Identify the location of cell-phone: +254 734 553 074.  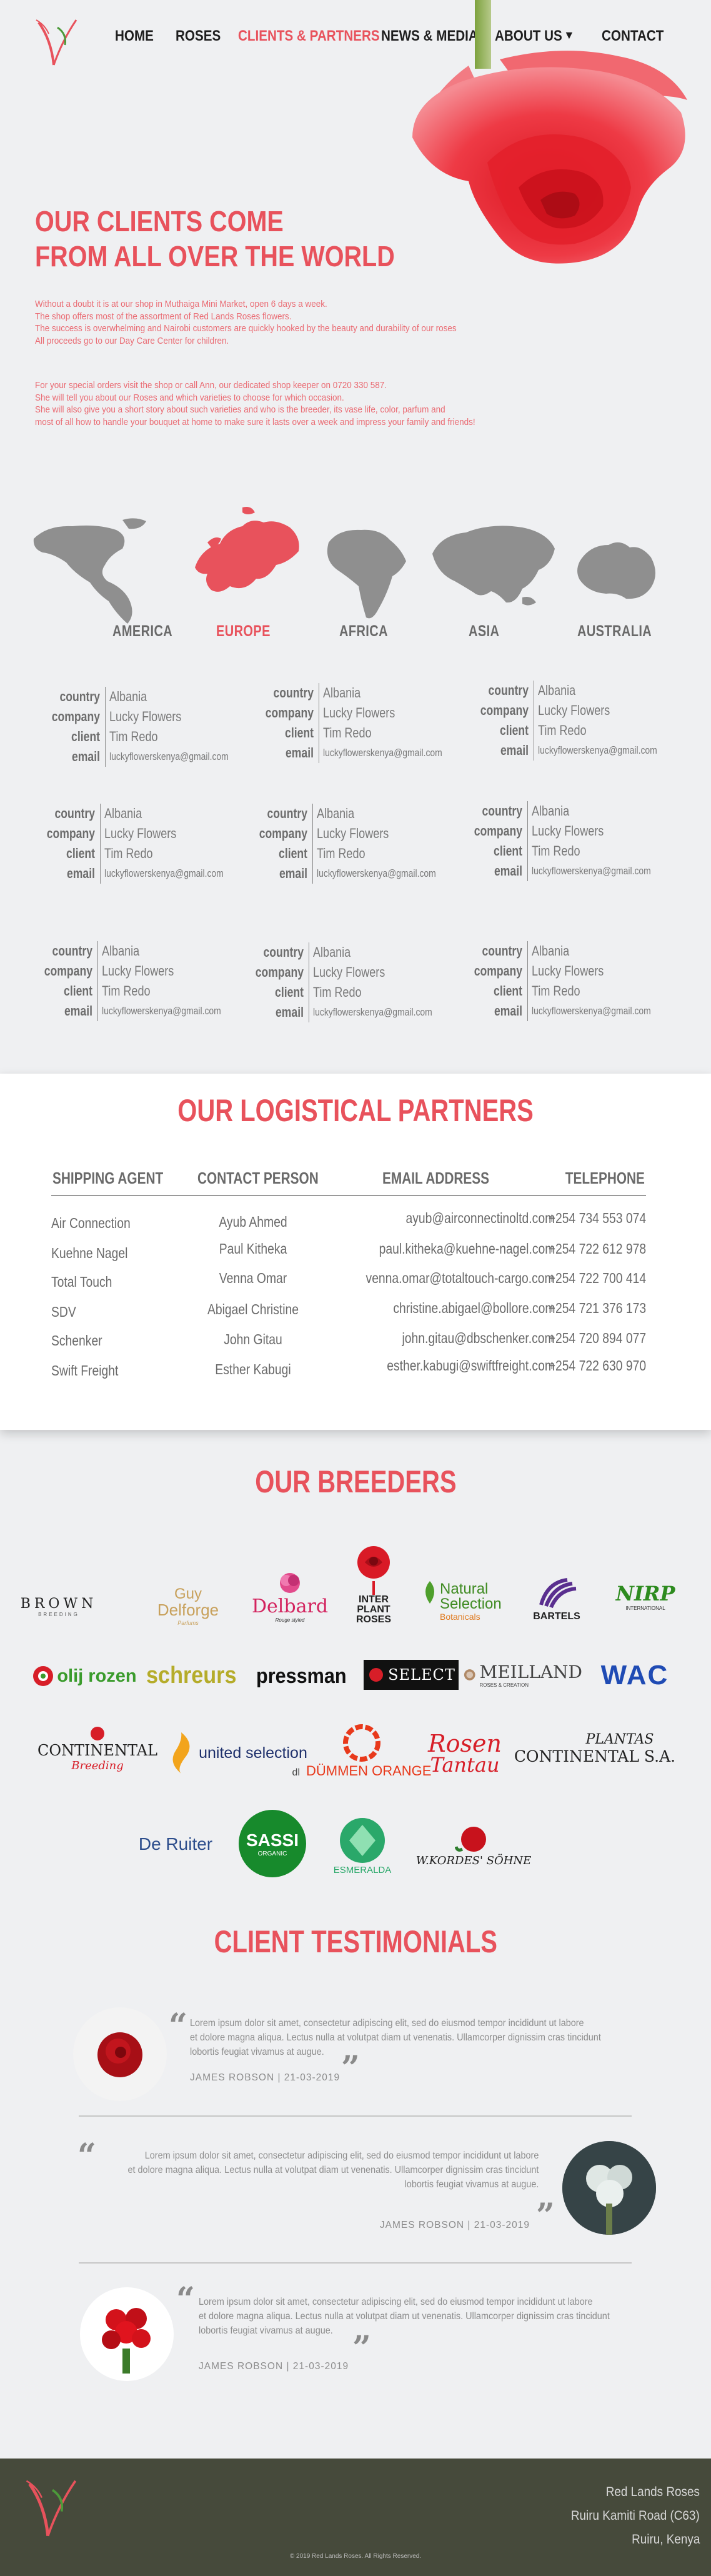
(597, 1218).